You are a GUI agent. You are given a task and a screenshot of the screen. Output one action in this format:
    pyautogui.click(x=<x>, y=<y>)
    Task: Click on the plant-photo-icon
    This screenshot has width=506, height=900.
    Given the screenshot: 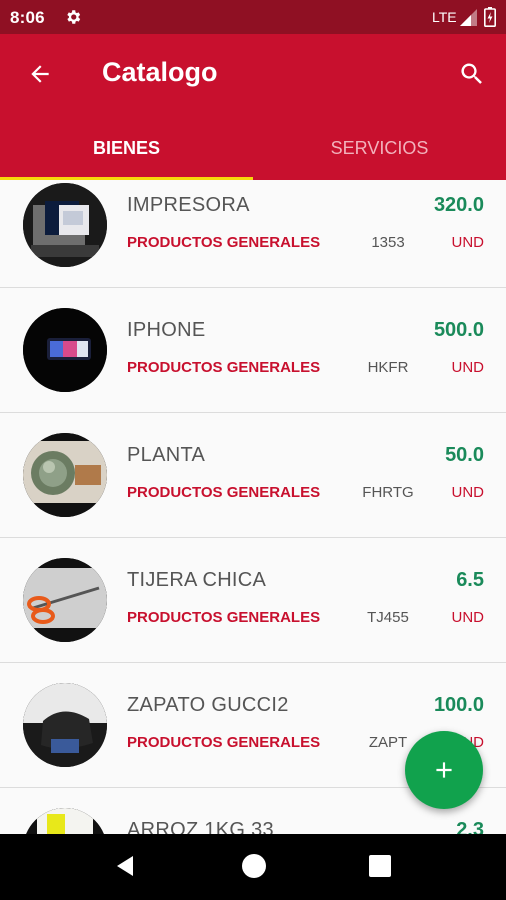 What is the action you would take?
    pyautogui.click(x=65, y=475)
    